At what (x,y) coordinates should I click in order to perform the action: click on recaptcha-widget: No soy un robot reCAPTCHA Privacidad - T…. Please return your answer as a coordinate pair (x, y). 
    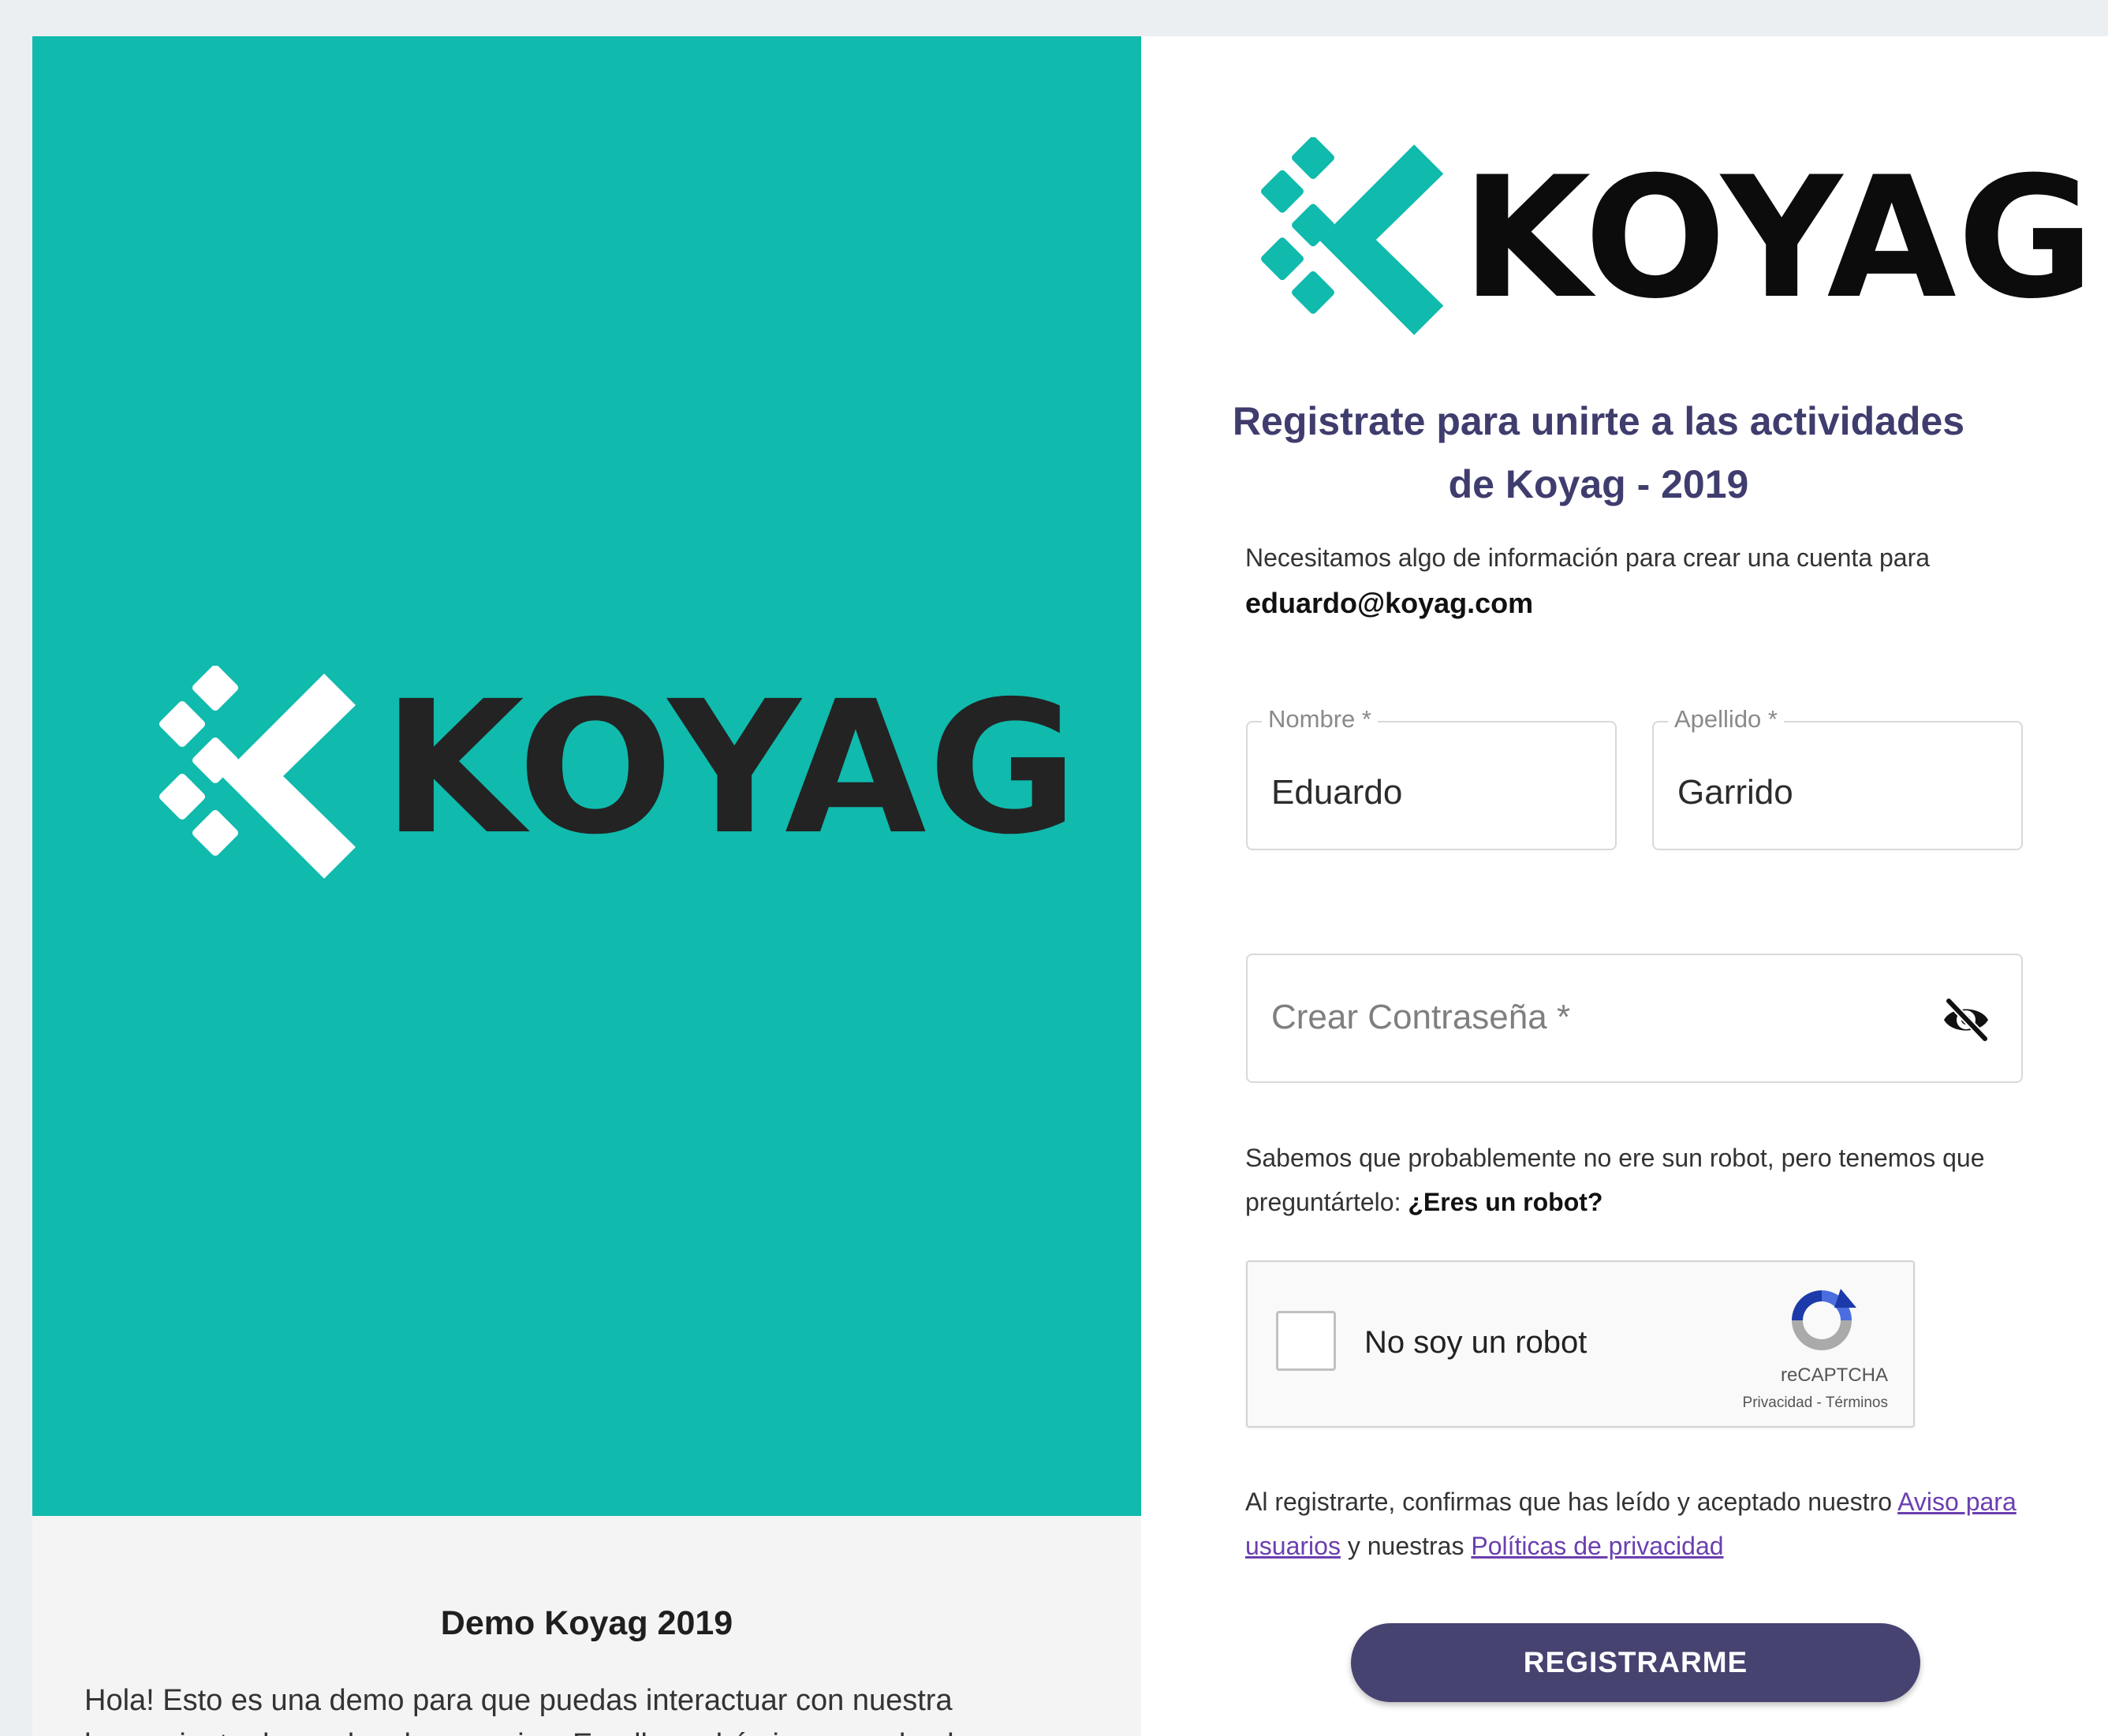
    Looking at the image, I should click on (1580, 1344).